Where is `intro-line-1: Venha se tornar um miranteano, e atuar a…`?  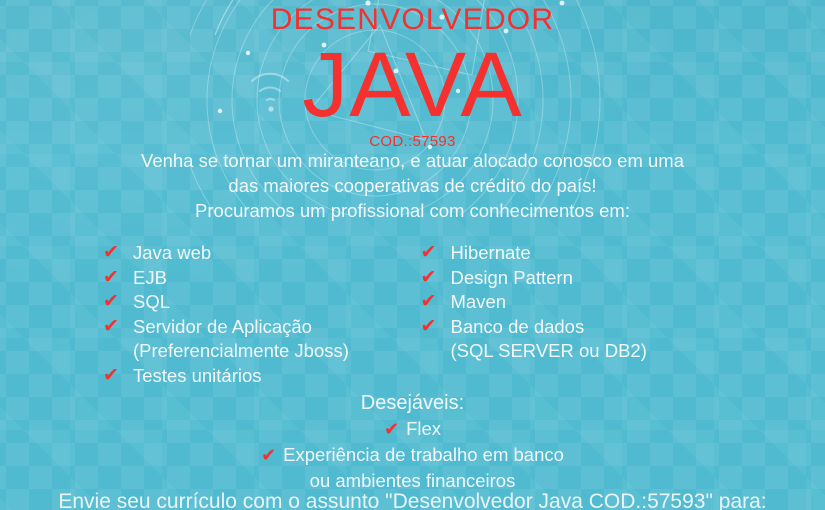
intro-line-1: Venha se tornar um miranteano, e atuar a… is located at coordinates (412, 160).